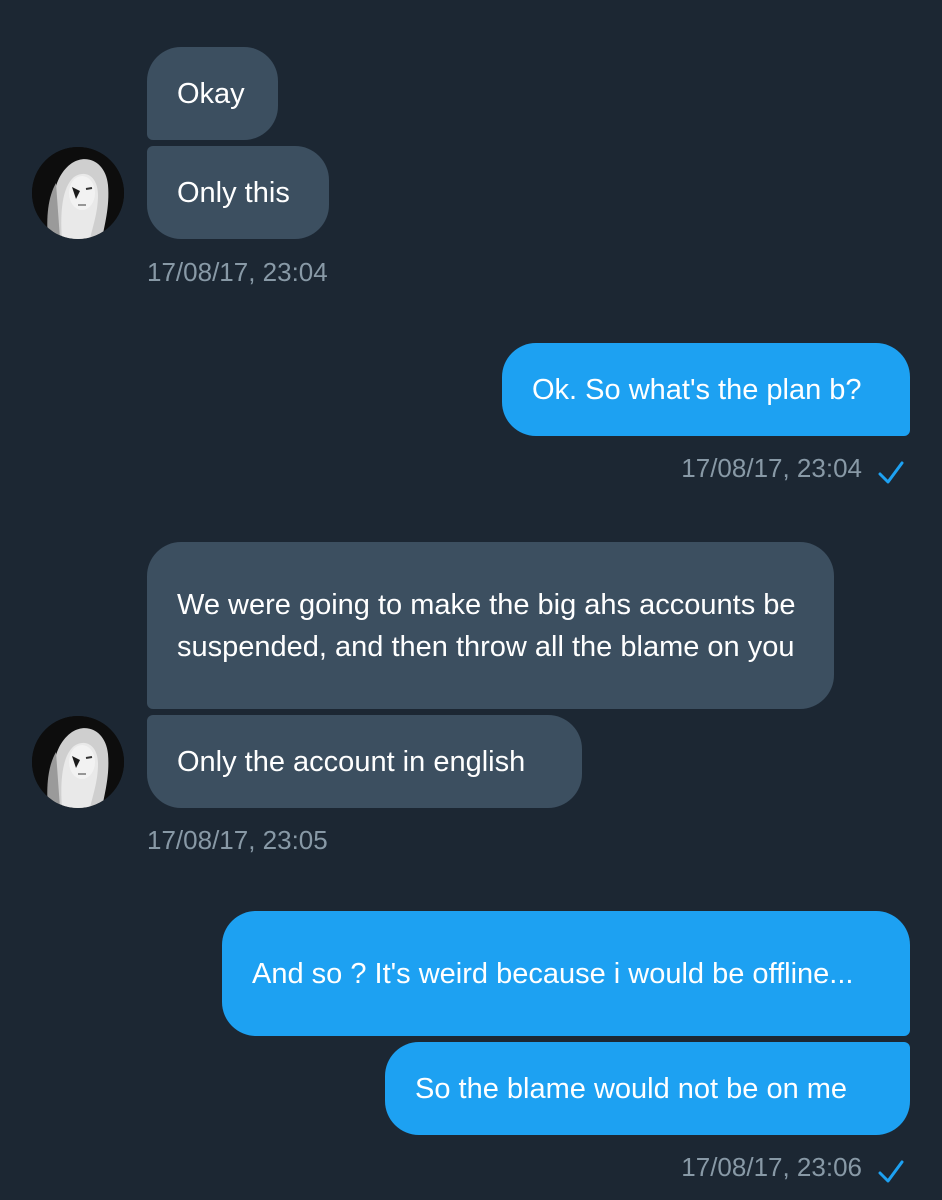 The image size is (942, 1200). What do you see at coordinates (771, 1167) in the screenshot?
I see `message-timestamp: 17/08/17, 23:06` at bounding box center [771, 1167].